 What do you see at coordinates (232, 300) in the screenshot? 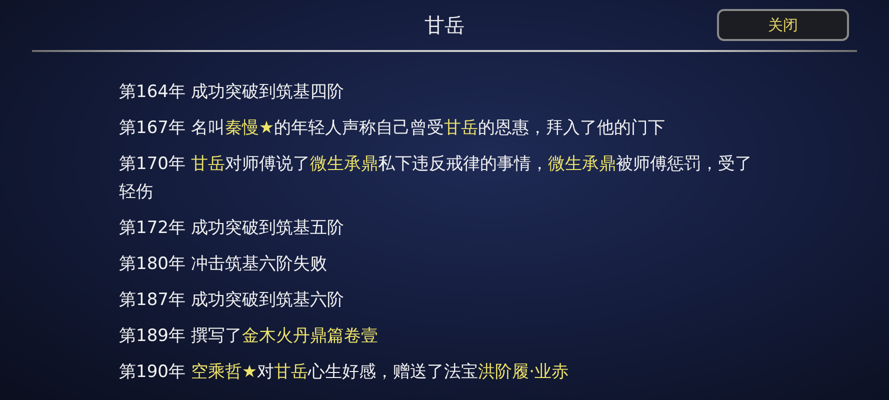
I see `log-entry: 第187年 成功突破到筑基六阶` at bounding box center [232, 300].